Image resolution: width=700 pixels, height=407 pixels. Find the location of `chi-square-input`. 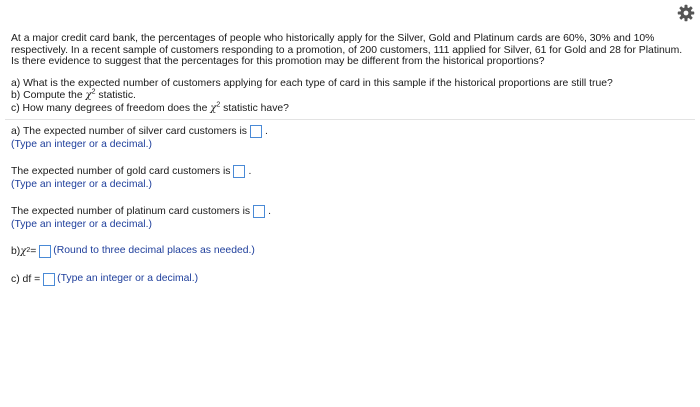

chi-square-input is located at coordinates (45, 251).